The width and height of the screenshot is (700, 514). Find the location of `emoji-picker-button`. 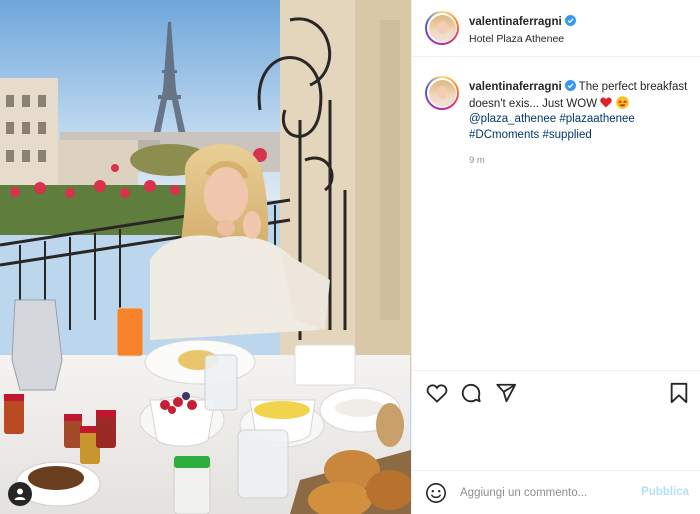

emoji-picker-button is located at coordinates (436, 493).